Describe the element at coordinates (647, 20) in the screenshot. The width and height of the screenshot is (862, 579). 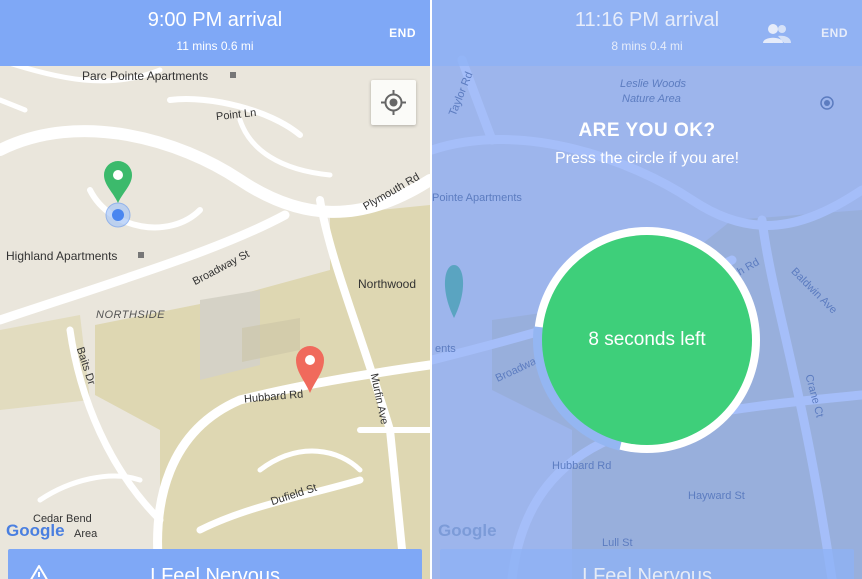
I see `arrival-time: 11:16 PM arrival` at that location.